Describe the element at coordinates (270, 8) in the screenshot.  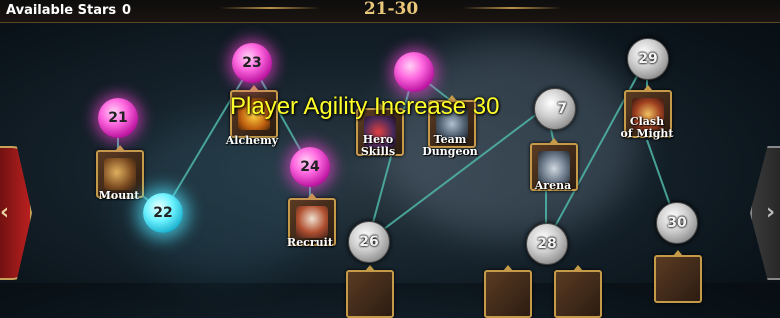
I see `ornament-left` at that location.